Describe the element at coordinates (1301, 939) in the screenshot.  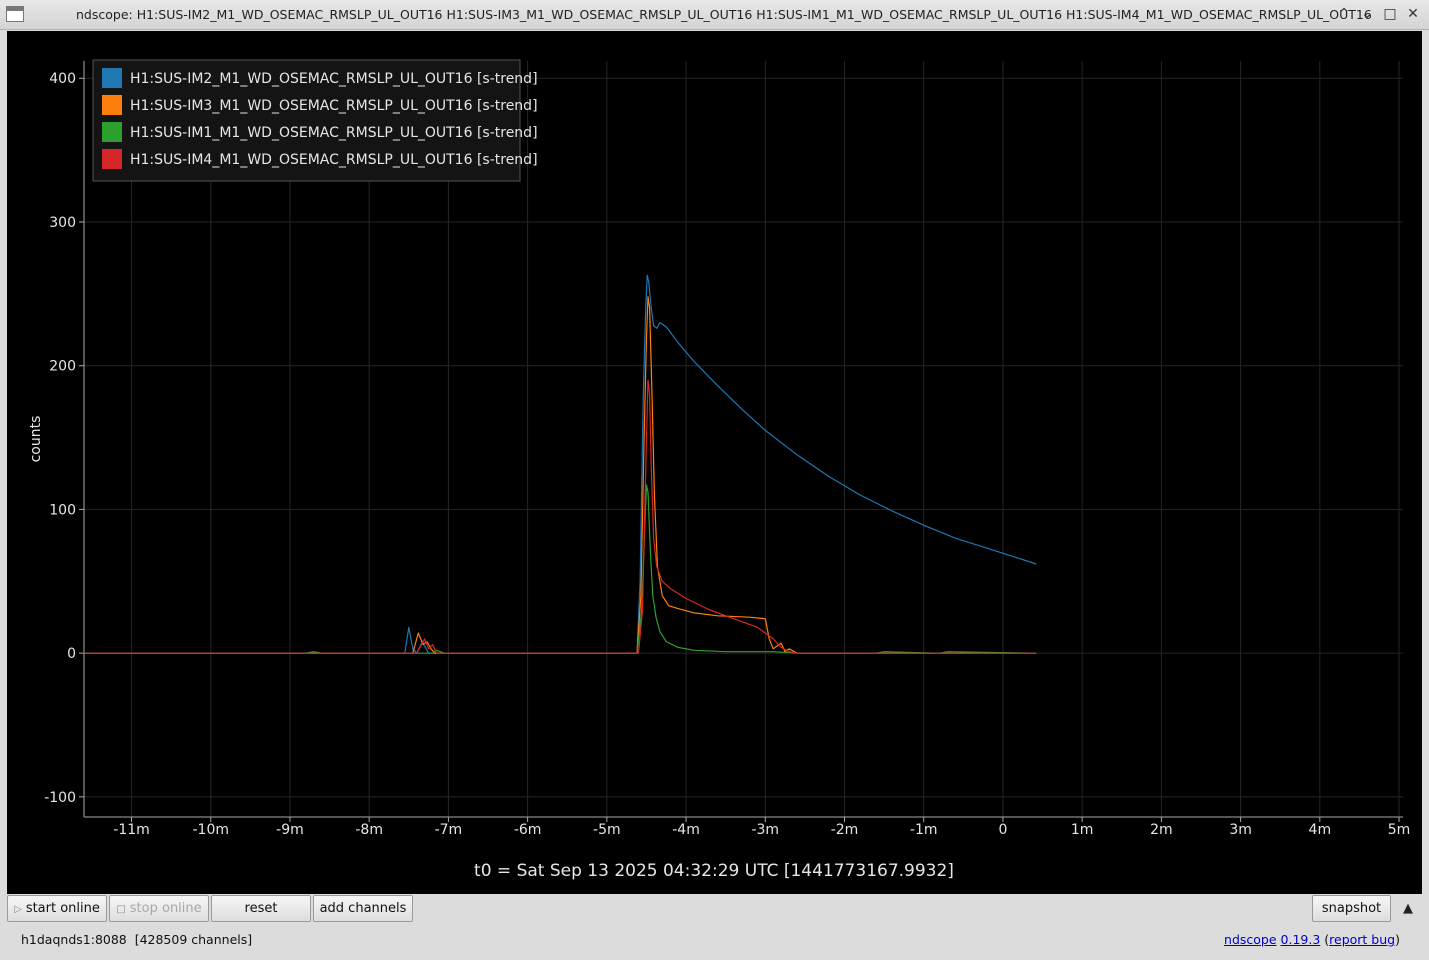
I see `version-link: 0.19.3` at that location.